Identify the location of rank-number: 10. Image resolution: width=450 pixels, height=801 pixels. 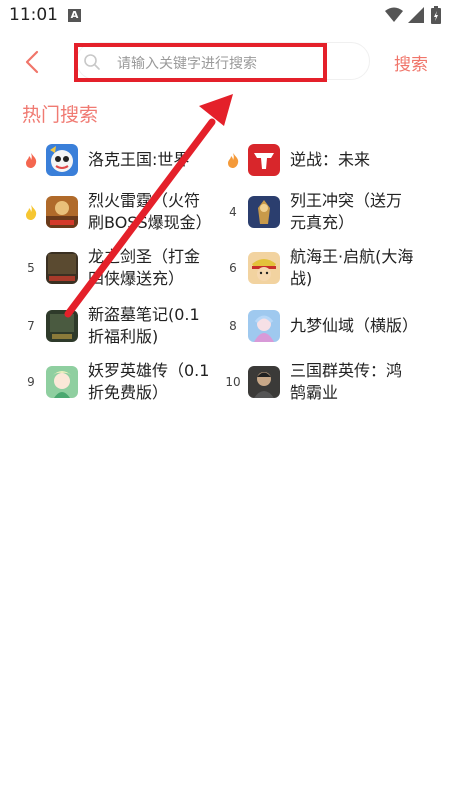
(233, 382).